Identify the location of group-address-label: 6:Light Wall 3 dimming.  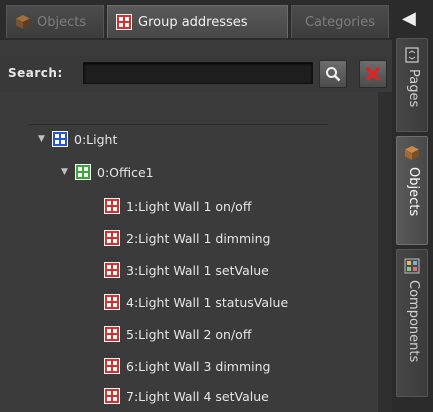
(198, 366).